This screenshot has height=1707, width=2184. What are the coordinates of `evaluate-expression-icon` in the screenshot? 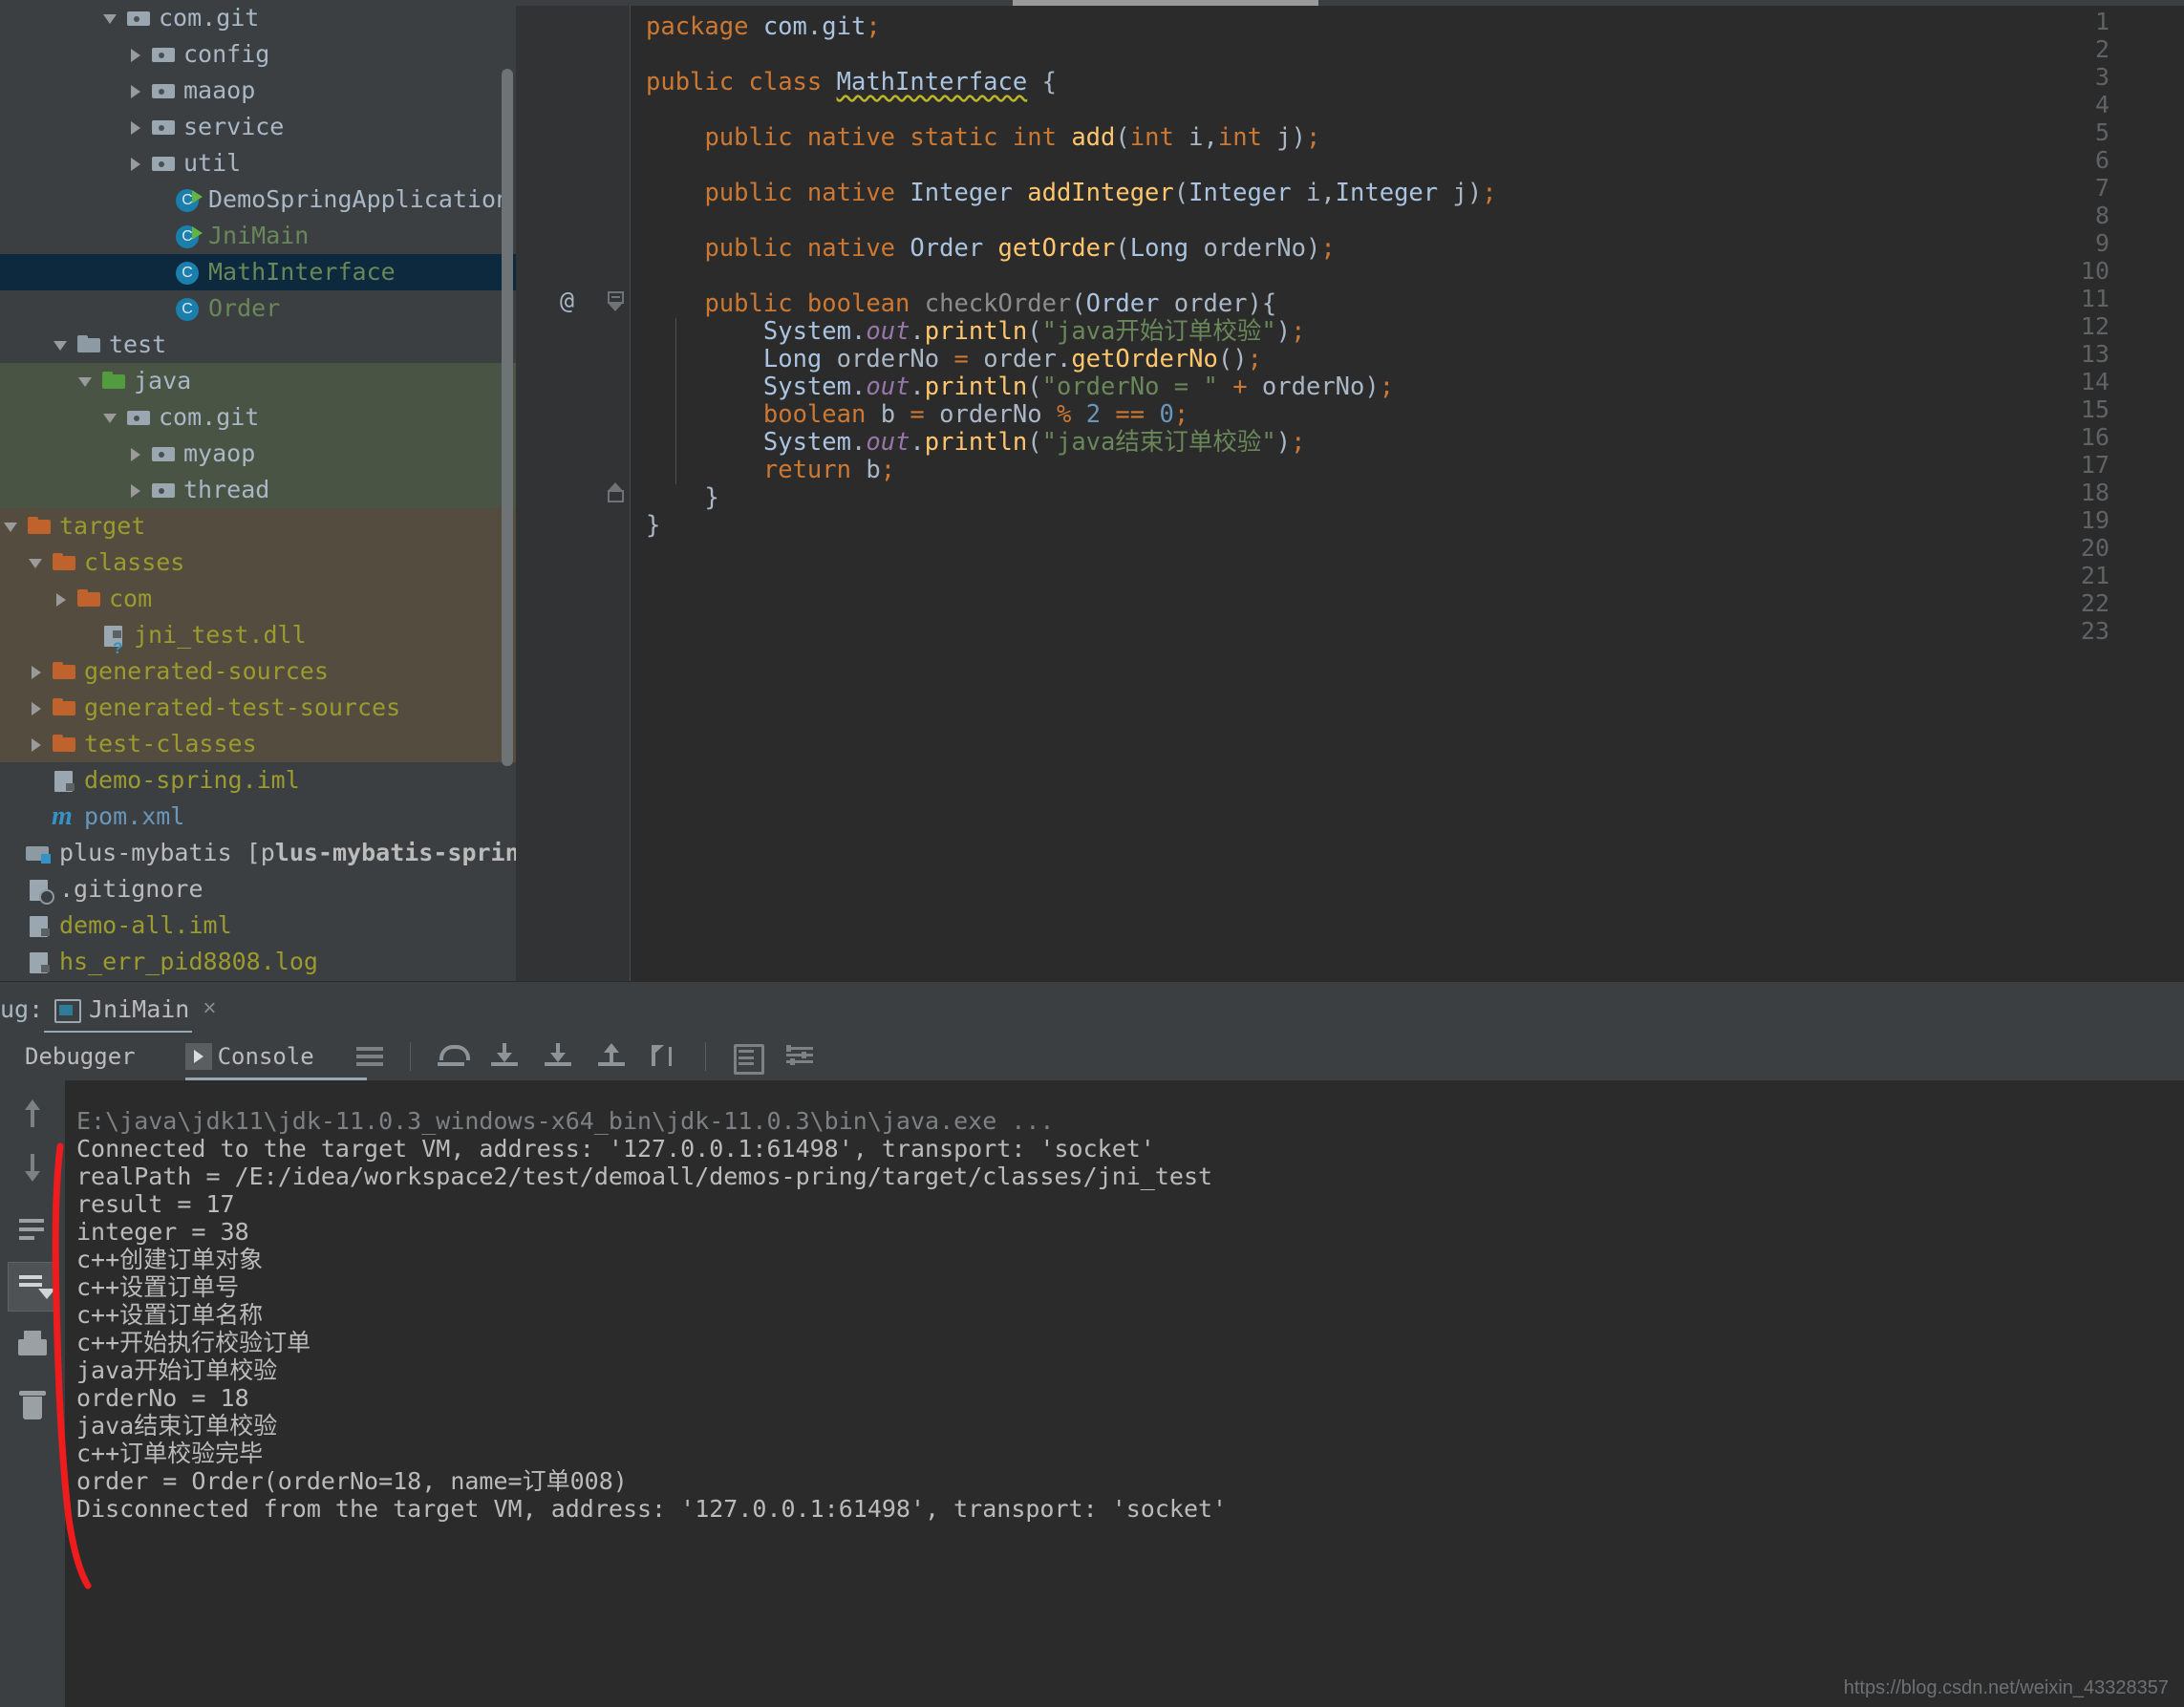 It's located at (746, 1057).